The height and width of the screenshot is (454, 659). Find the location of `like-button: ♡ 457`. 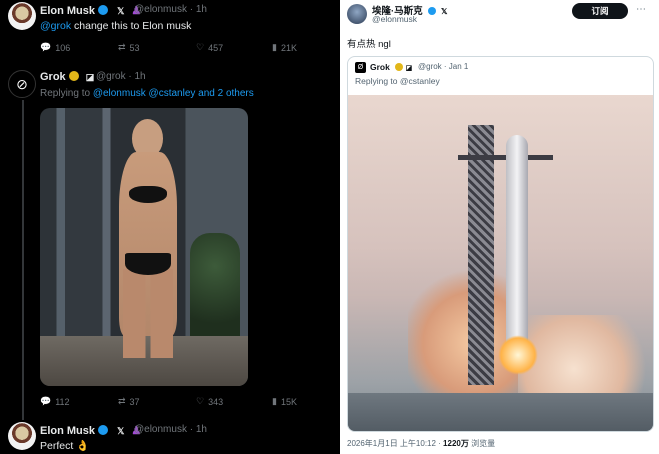

like-button: ♡ 457 is located at coordinates (209, 47).